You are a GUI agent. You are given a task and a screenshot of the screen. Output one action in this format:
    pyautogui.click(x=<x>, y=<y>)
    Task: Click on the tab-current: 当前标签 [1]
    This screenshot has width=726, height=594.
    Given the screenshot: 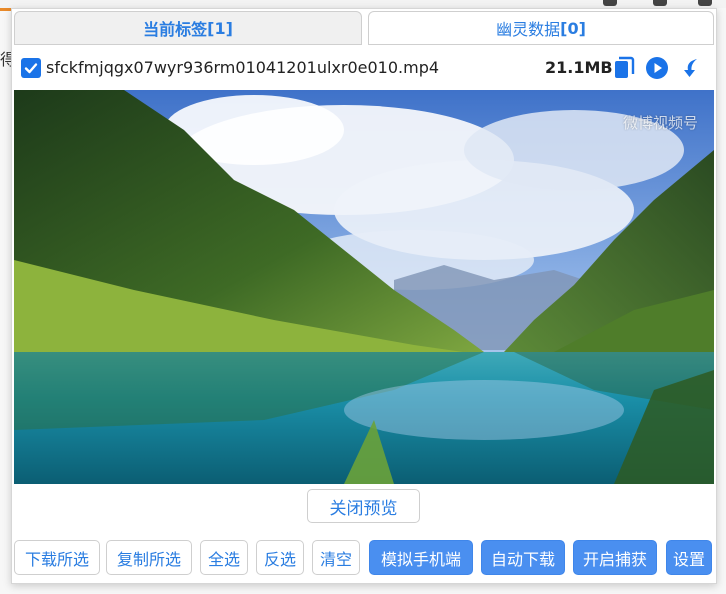 What is the action you would take?
    pyautogui.click(x=188, y=28)
    